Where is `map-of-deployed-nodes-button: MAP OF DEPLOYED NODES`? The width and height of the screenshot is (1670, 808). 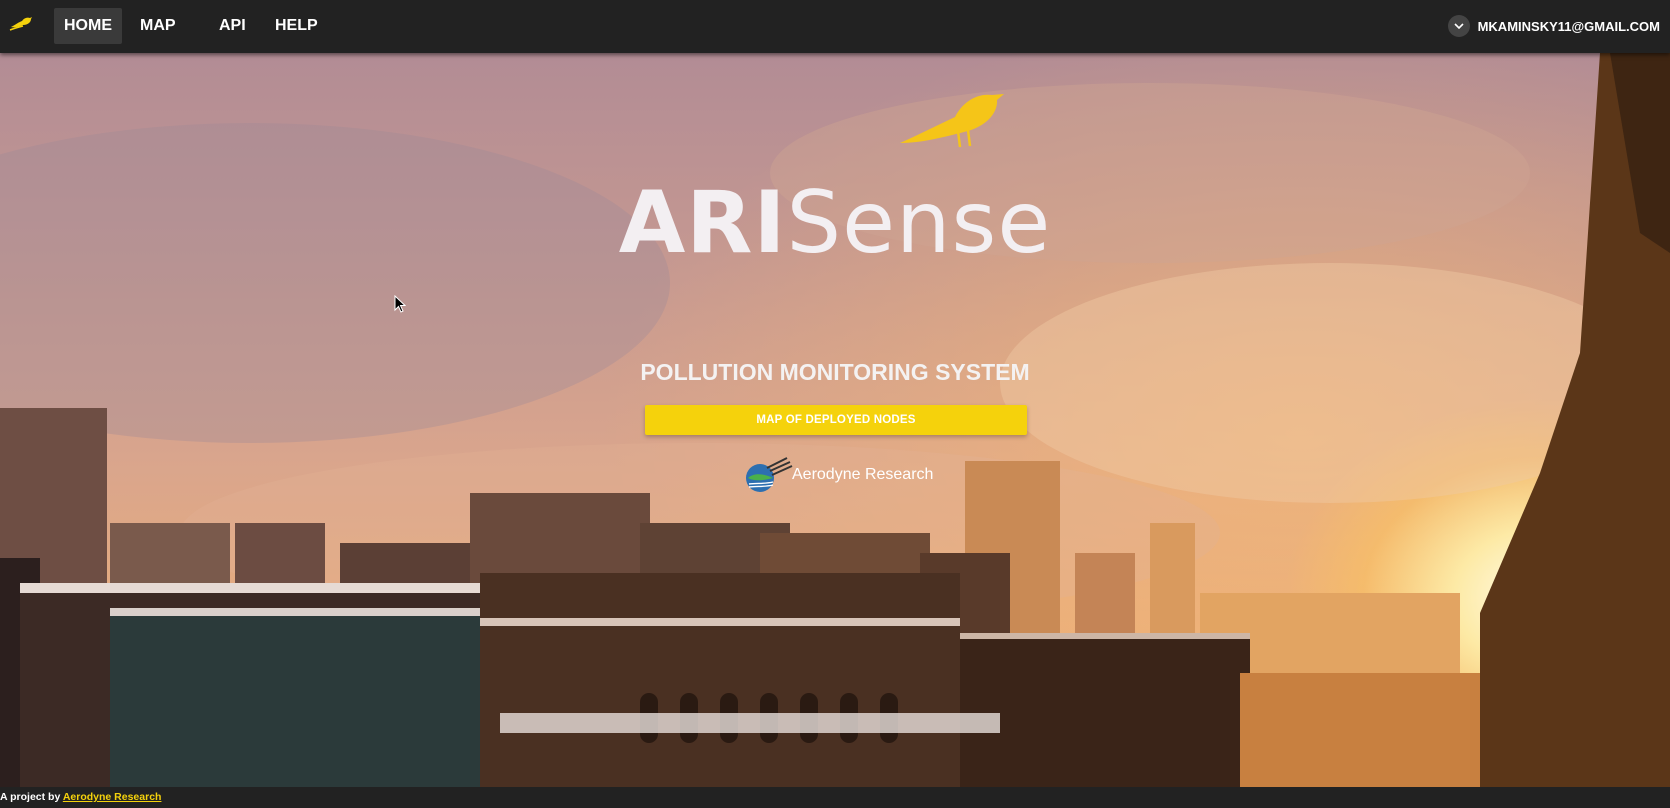
map-of-deployed-nodes-button: MAP OF DEPLOYED NODES is located at coordinates (836, 420).